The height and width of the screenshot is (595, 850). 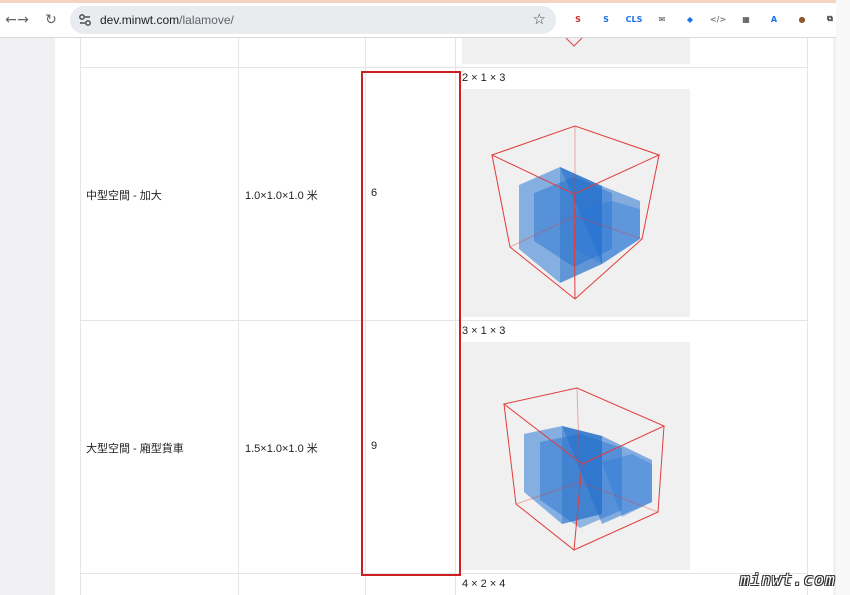 What do you see at coordinates (444, 67) in the screenshot?
I see `row-divider` at bounding box center [444, 67].